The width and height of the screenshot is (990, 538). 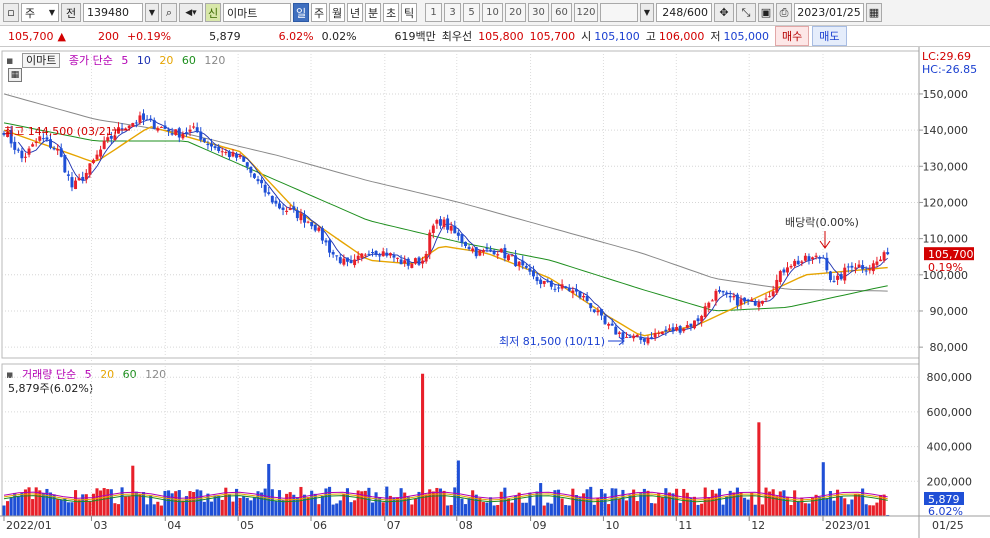 I want to click on trade-amount: 619백만, so click(x=415, y=36).